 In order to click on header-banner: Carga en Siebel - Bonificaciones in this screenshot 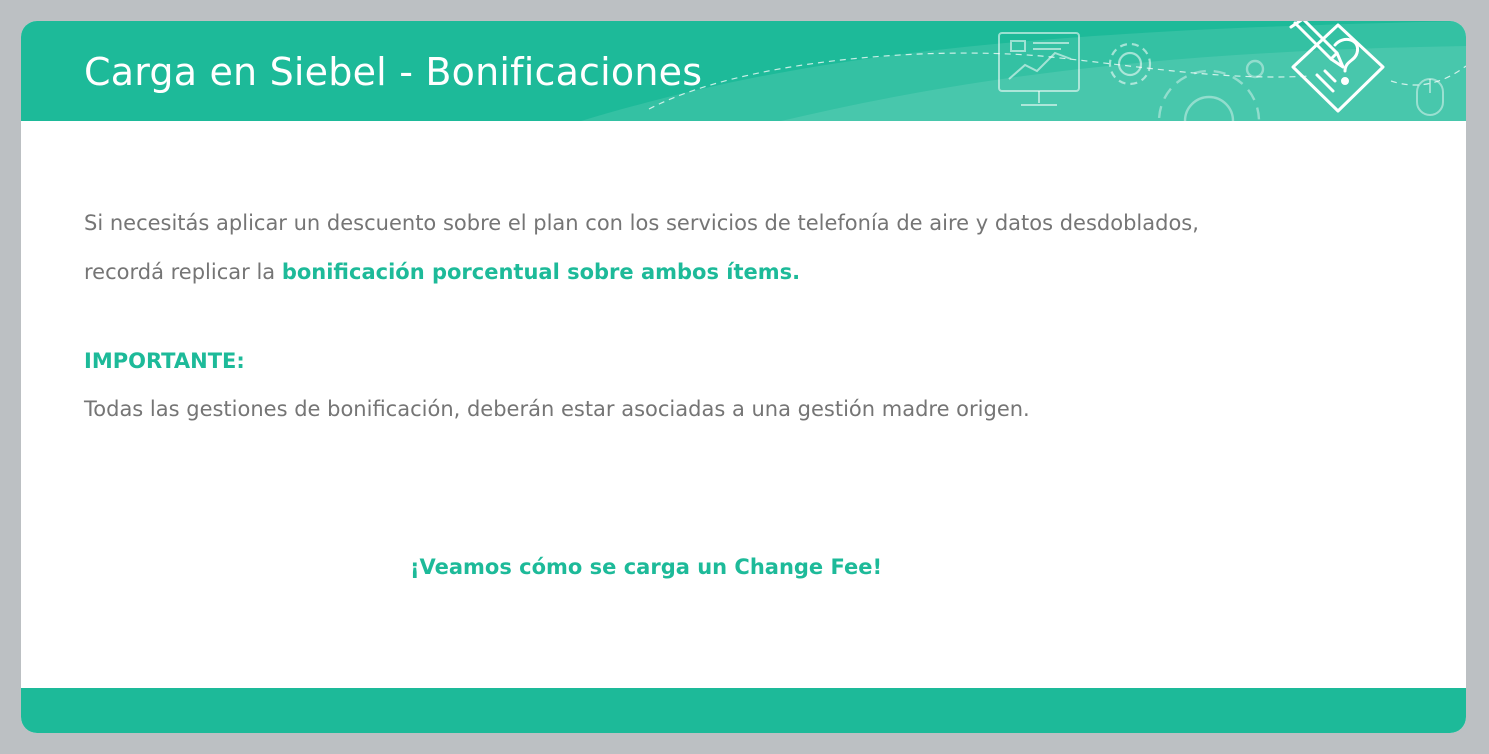, I will do `click(743, 71)`.